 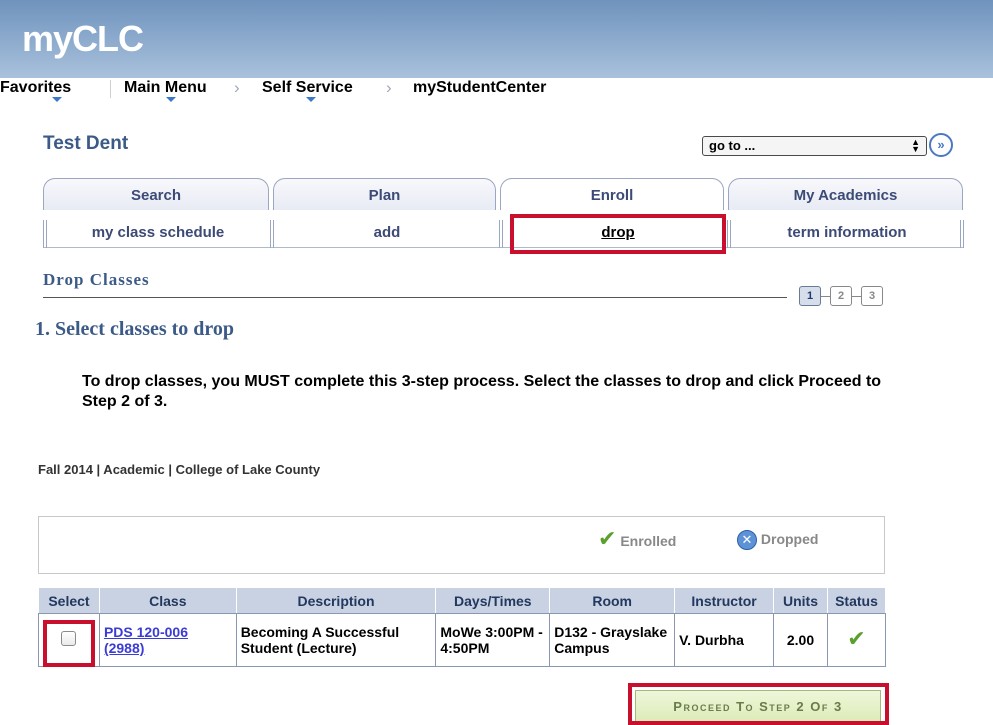 What do you see at coordinates (124, 648) in the screenshot?
I see `class-number-link: (2988)` at bounding box center [124, 648].